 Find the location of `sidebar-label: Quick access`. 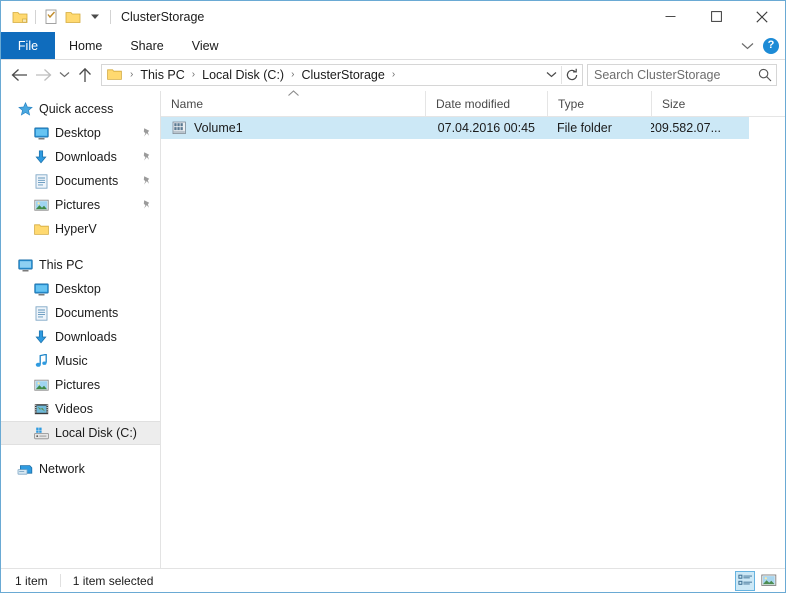

sidebar-label: Quick access is located at coordinates (76, 109).